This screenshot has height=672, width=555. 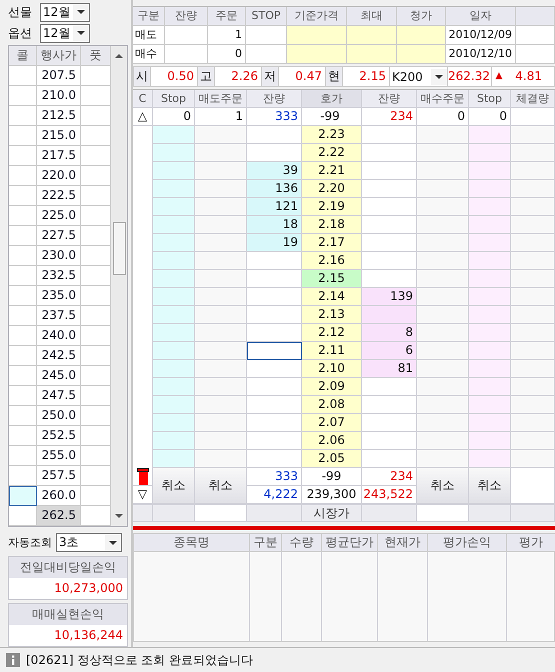 What do you see at coordinates (274, 189) in the screenshot?
I see `order-cell: 136` at bounding box center [274, 189].